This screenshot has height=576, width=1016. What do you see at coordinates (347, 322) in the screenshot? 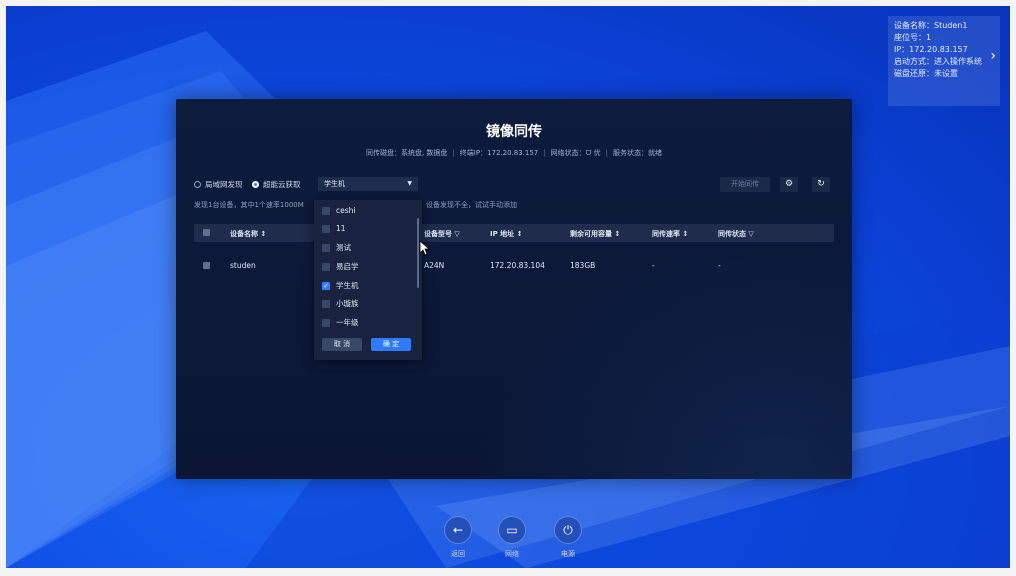
I see `option-label: 一年级` at bounding box center [347, 322].